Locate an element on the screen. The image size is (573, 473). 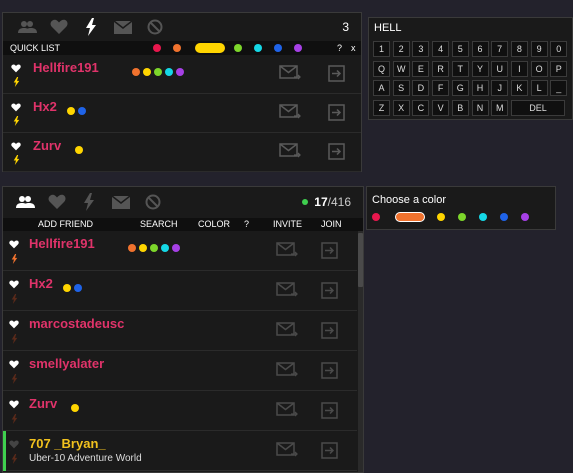
key-_: _ is located at coordinates (559, 88).